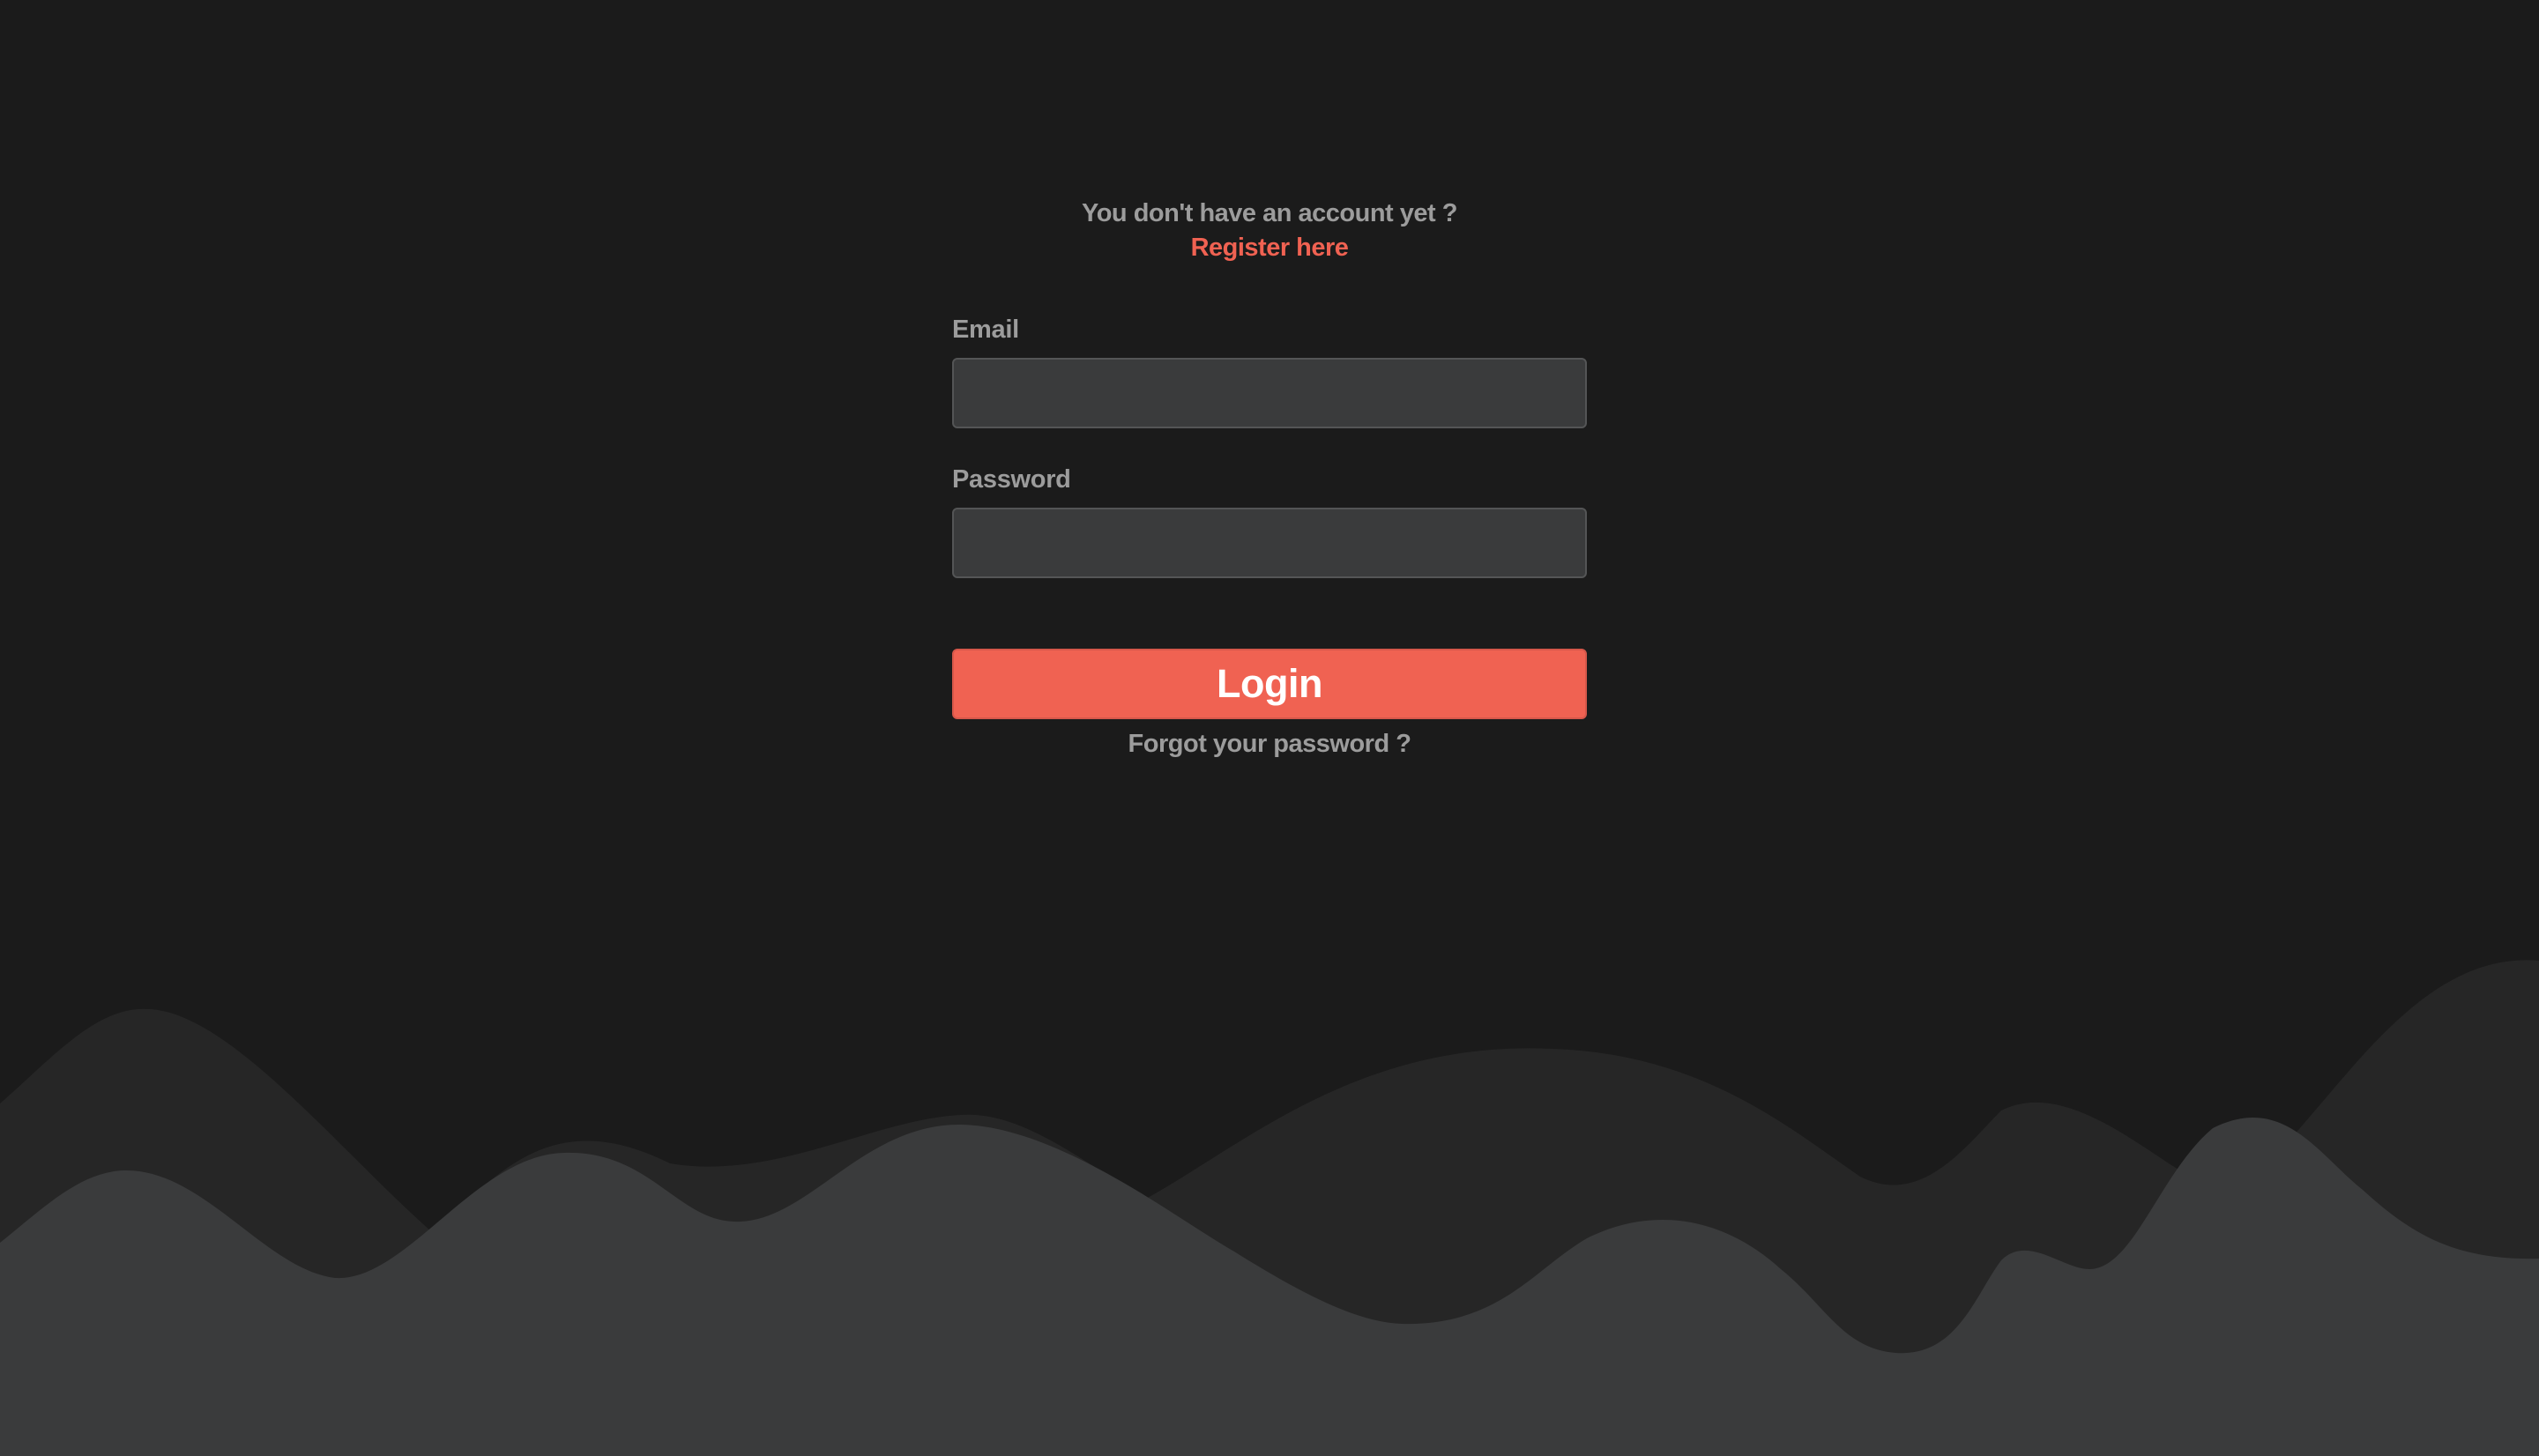  Describe the element at coordinates (1269, 247) in the screenshot. I see `register-link: Register here` at that location.